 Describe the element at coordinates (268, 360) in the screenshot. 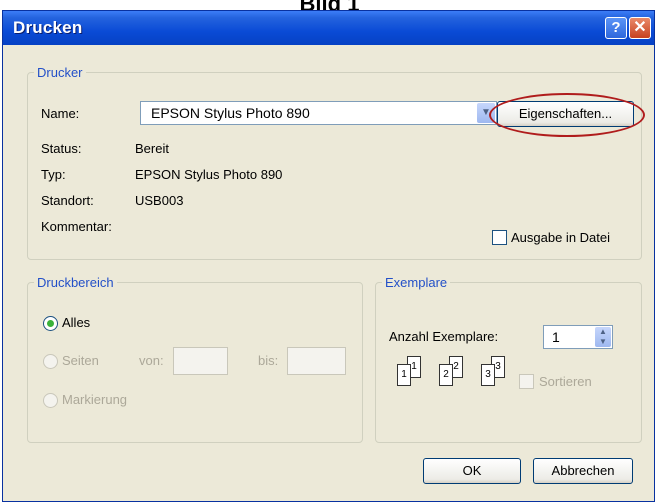

I see `to-label: bis:` at that location.